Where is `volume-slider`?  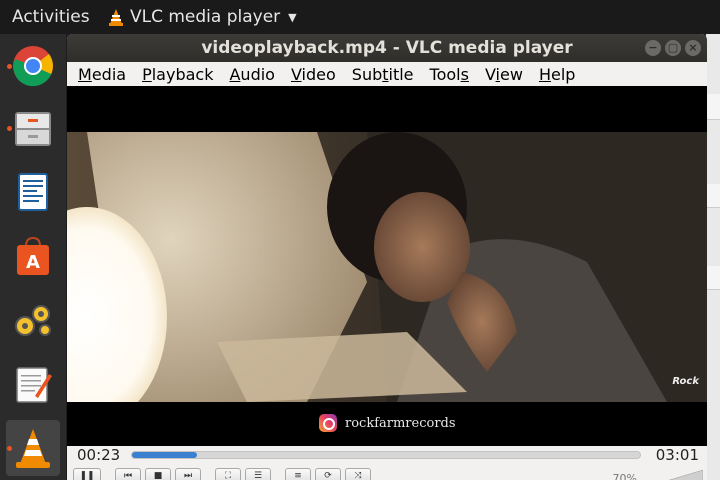
volume-slider is located at coordinates (683, 475).